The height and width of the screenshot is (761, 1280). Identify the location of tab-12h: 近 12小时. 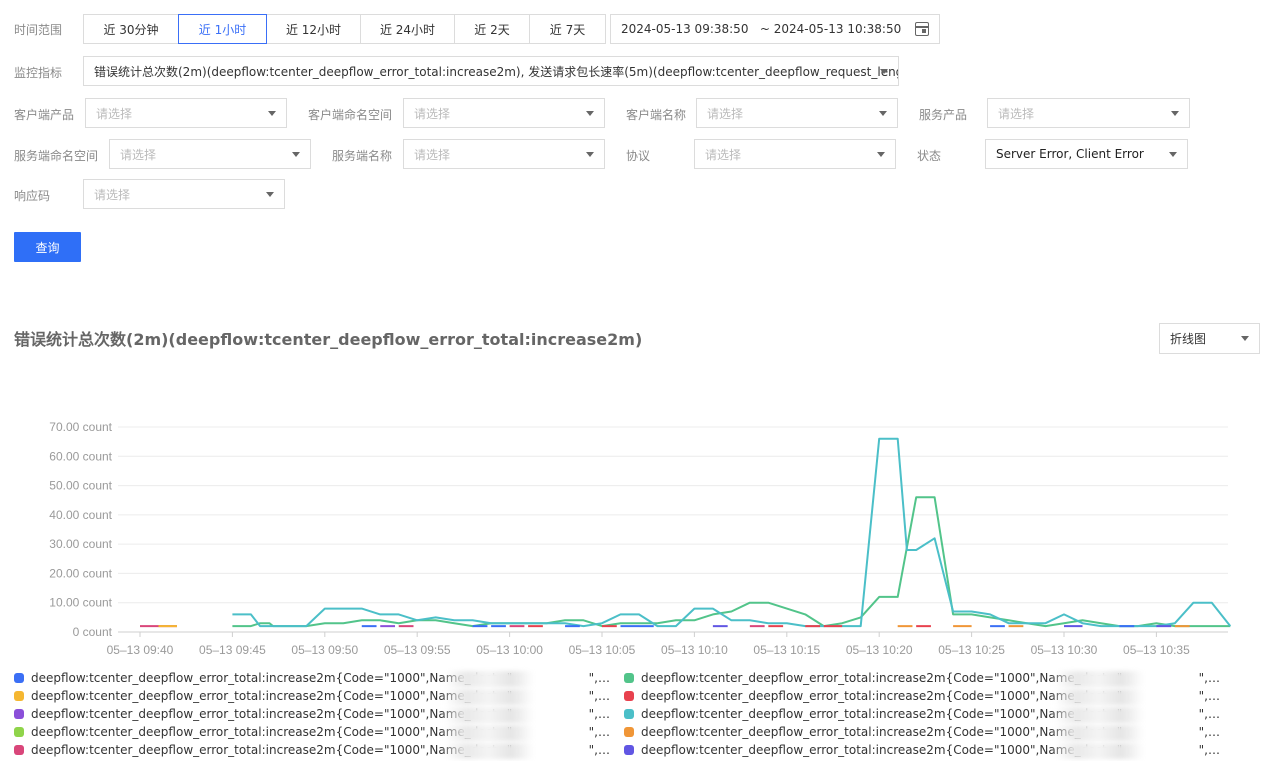
(313, 29).